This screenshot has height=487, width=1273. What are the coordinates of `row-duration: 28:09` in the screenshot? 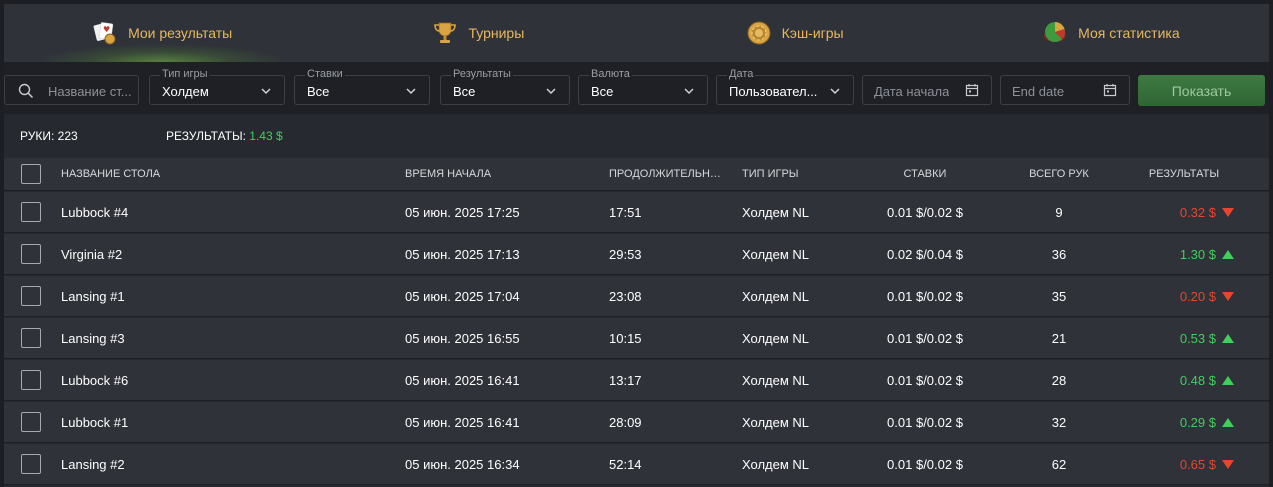 It's located at (625, 422).